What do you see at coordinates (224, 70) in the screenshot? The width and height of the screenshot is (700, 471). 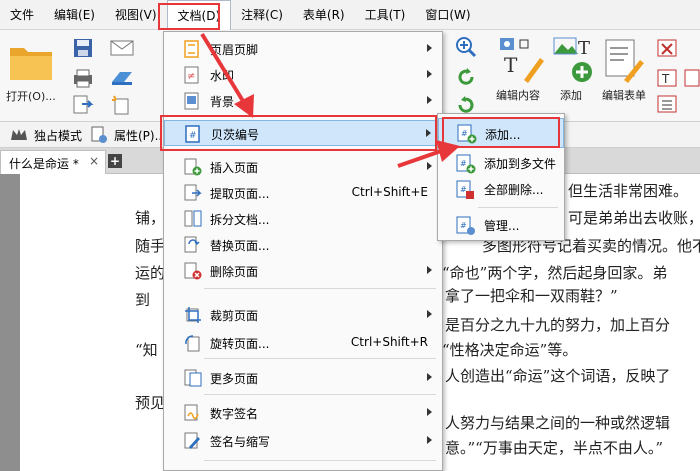 I see `annotation-arrow-down` at bounding box center [224, 70].